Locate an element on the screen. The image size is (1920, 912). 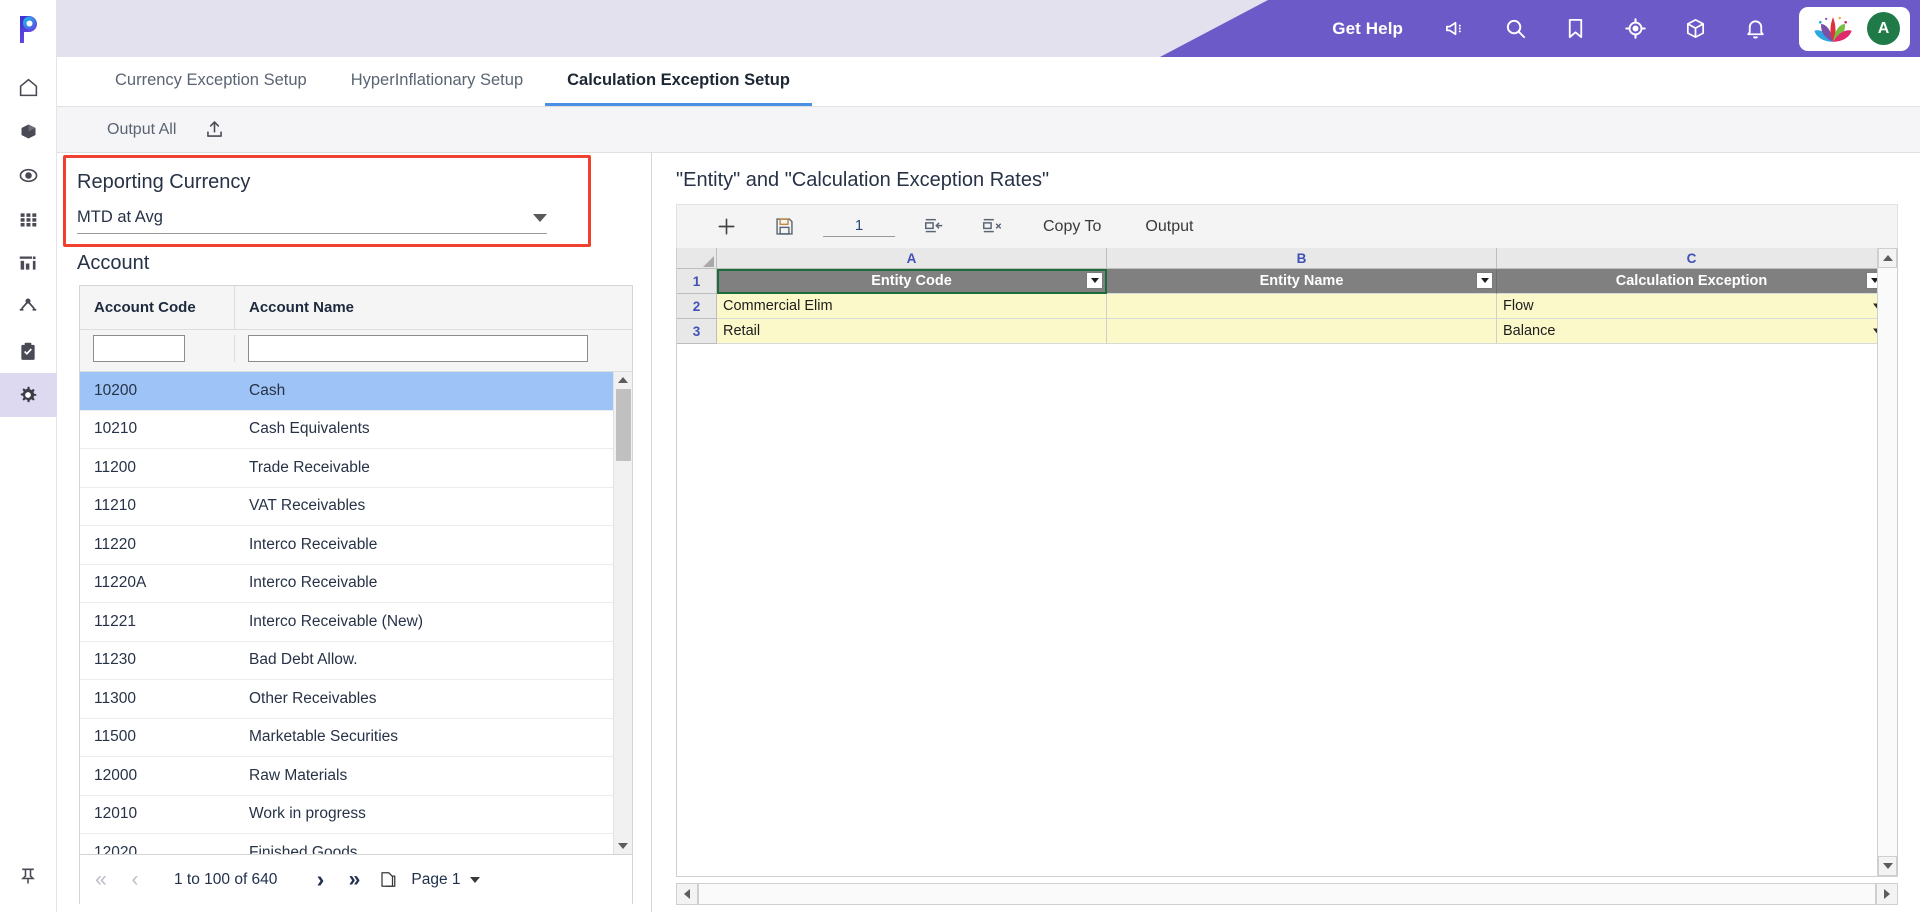
reporting-currency-value: MTD at Avg is located at coordinates (120, 217).